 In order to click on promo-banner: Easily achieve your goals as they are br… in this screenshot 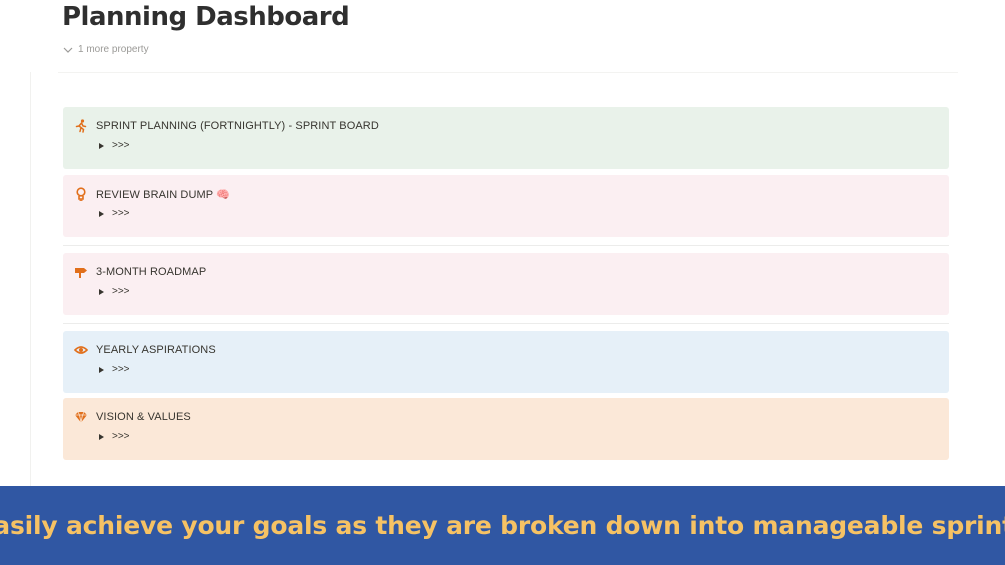, I will do `click(502, 525)`.